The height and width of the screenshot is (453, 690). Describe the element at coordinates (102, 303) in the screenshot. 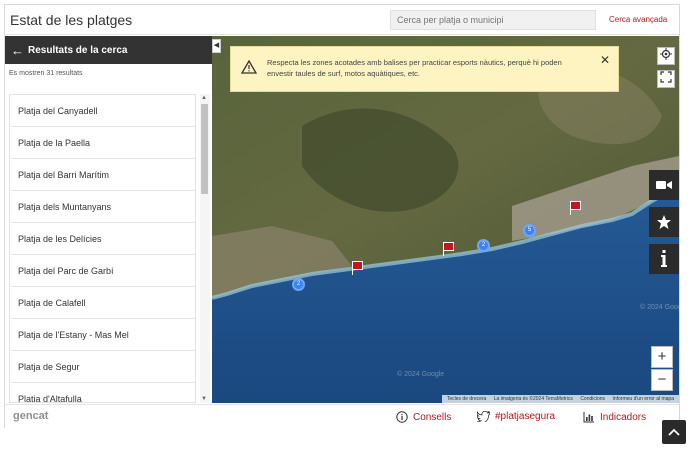

I see `list-item: Platja de Calafell` at that location.